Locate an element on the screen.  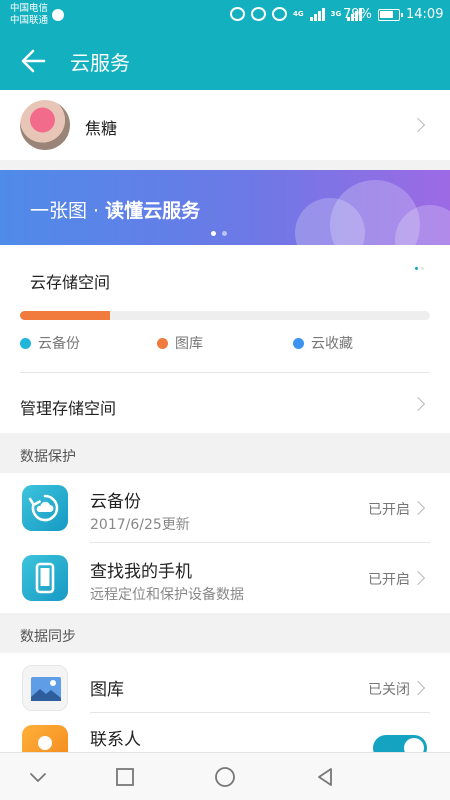
app-bar: 云服务 is located at coordinates (225, 61).